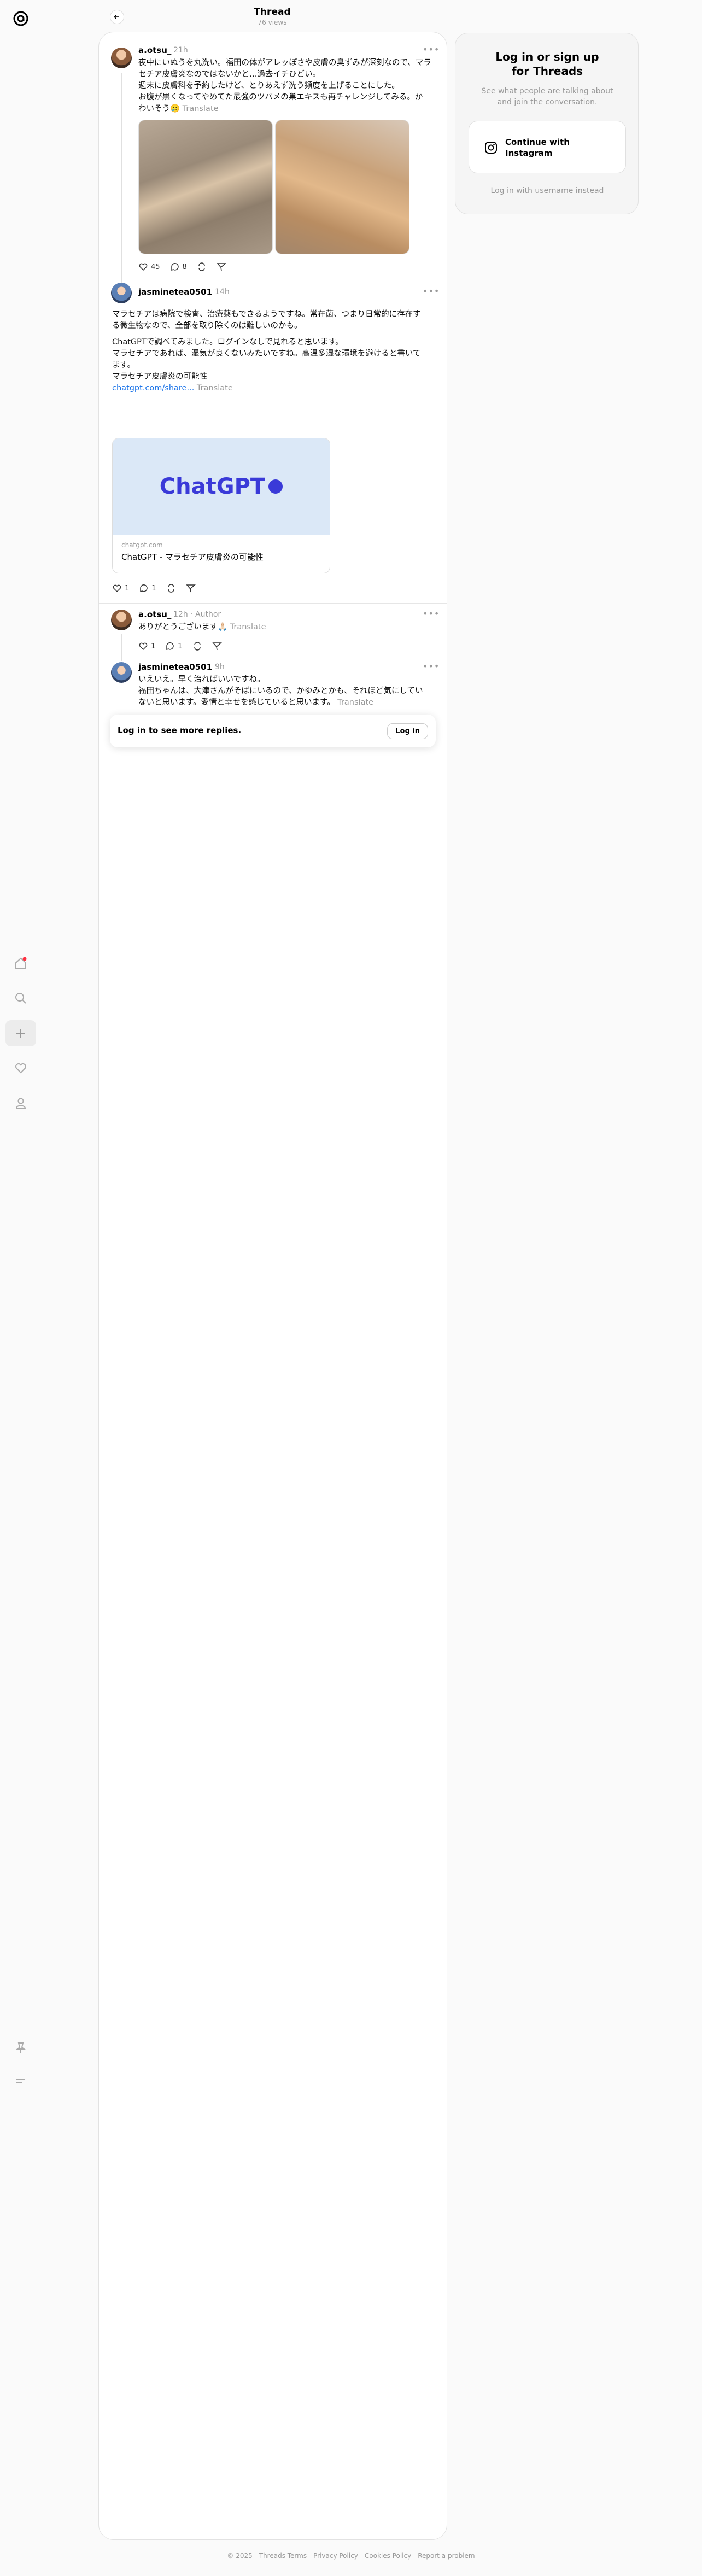 This screenshot has height=2576, width=702. I want to click on page-title: Thread, so click(272, 12).